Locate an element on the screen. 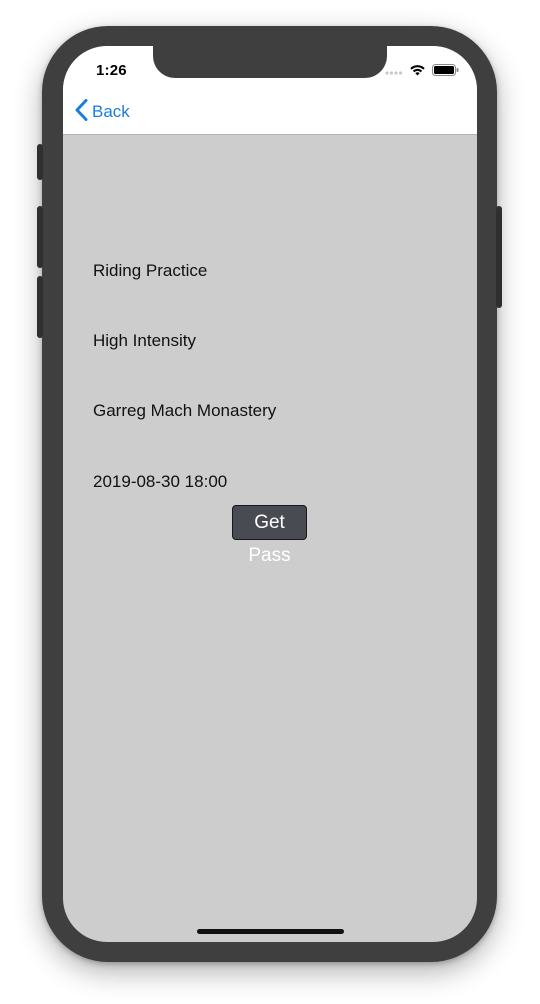 The height and width of the screenshot is (1004, 540). back-chevron-icon is located at coordinates (81, 112).